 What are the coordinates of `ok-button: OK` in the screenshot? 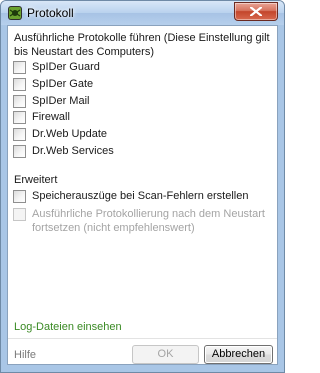 It's located at (165, 354).